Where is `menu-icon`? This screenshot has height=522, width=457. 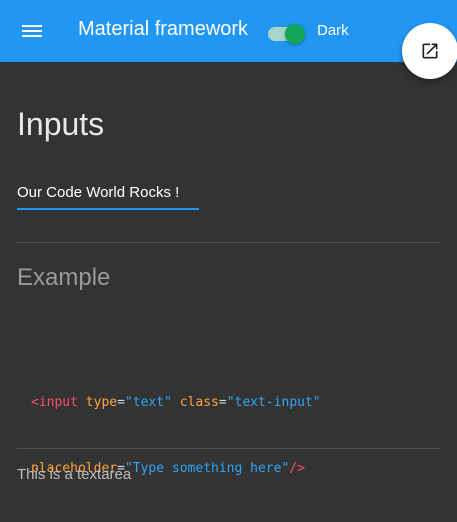
menu-icon is located at coordinates (33, 31).